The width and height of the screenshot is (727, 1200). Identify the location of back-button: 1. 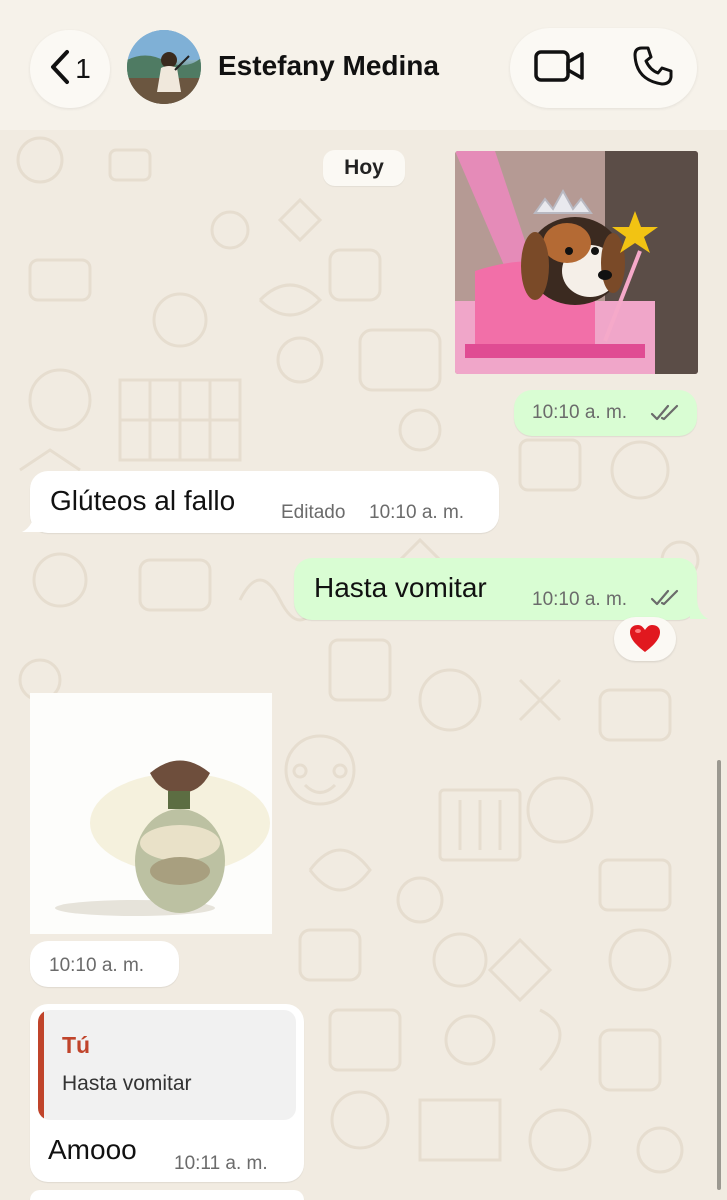
(70, 69).